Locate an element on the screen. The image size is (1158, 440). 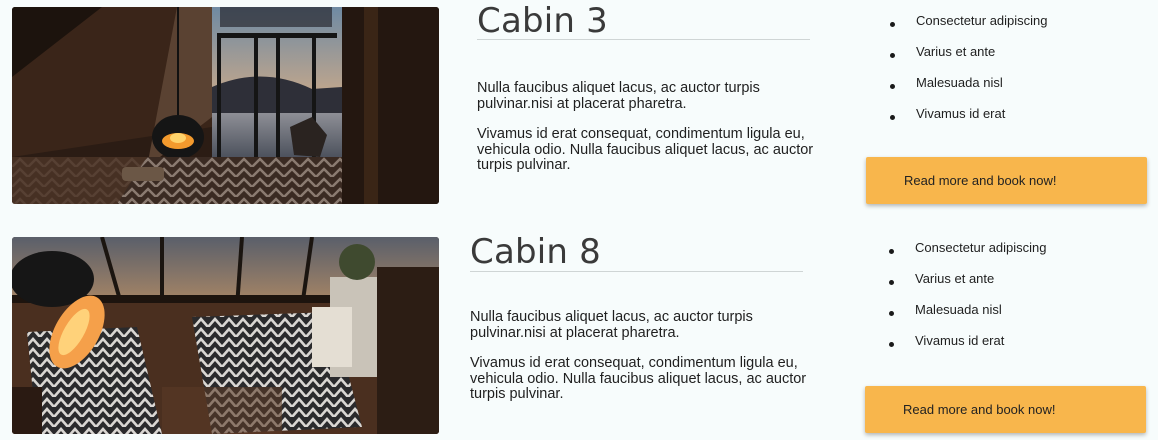
cabin-title: Cabin 3 is located at coordinates (542, 21).